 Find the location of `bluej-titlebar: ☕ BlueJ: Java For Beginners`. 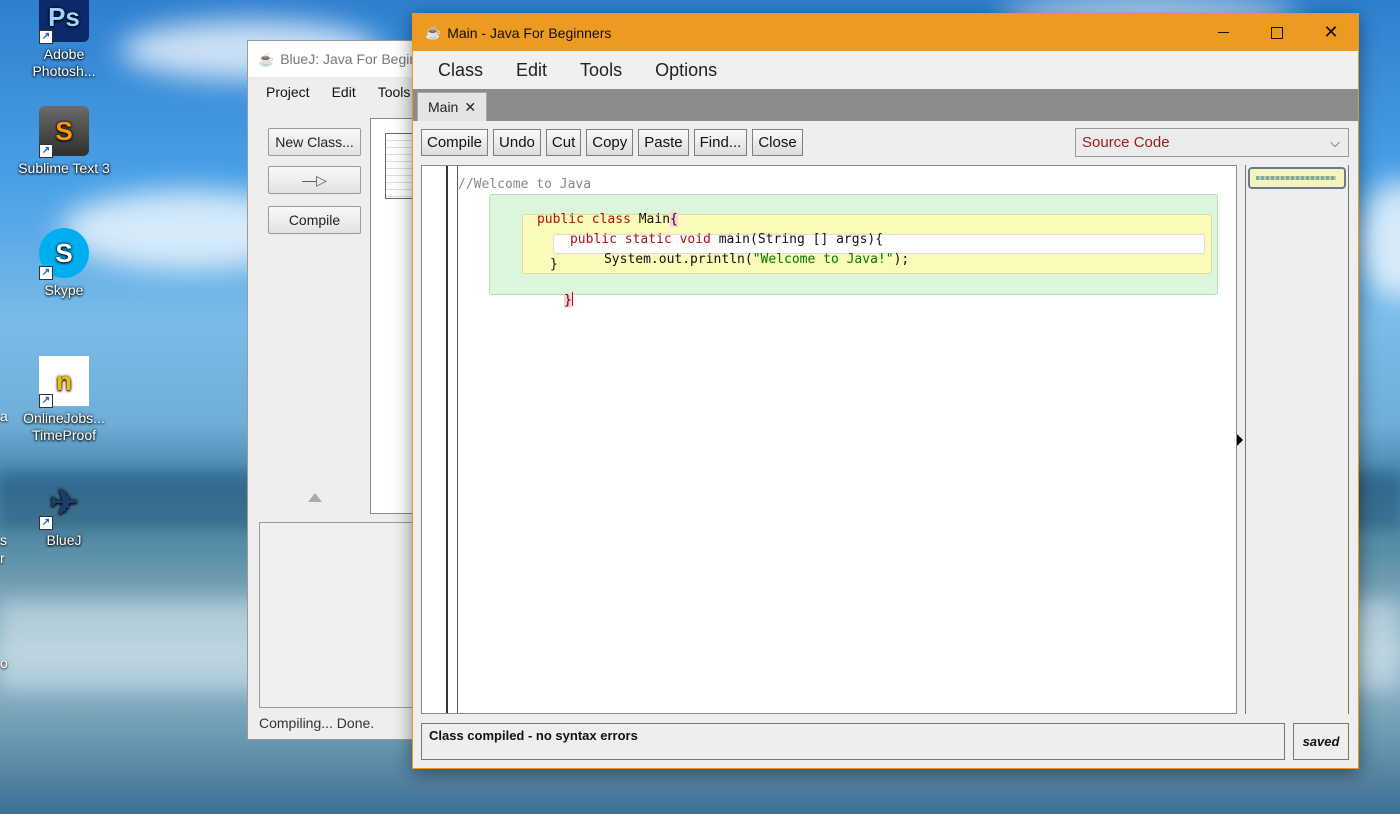

bluej-titlebar: ☕ BlueJ: Java For Beginners is located at coordinates (337, 59).